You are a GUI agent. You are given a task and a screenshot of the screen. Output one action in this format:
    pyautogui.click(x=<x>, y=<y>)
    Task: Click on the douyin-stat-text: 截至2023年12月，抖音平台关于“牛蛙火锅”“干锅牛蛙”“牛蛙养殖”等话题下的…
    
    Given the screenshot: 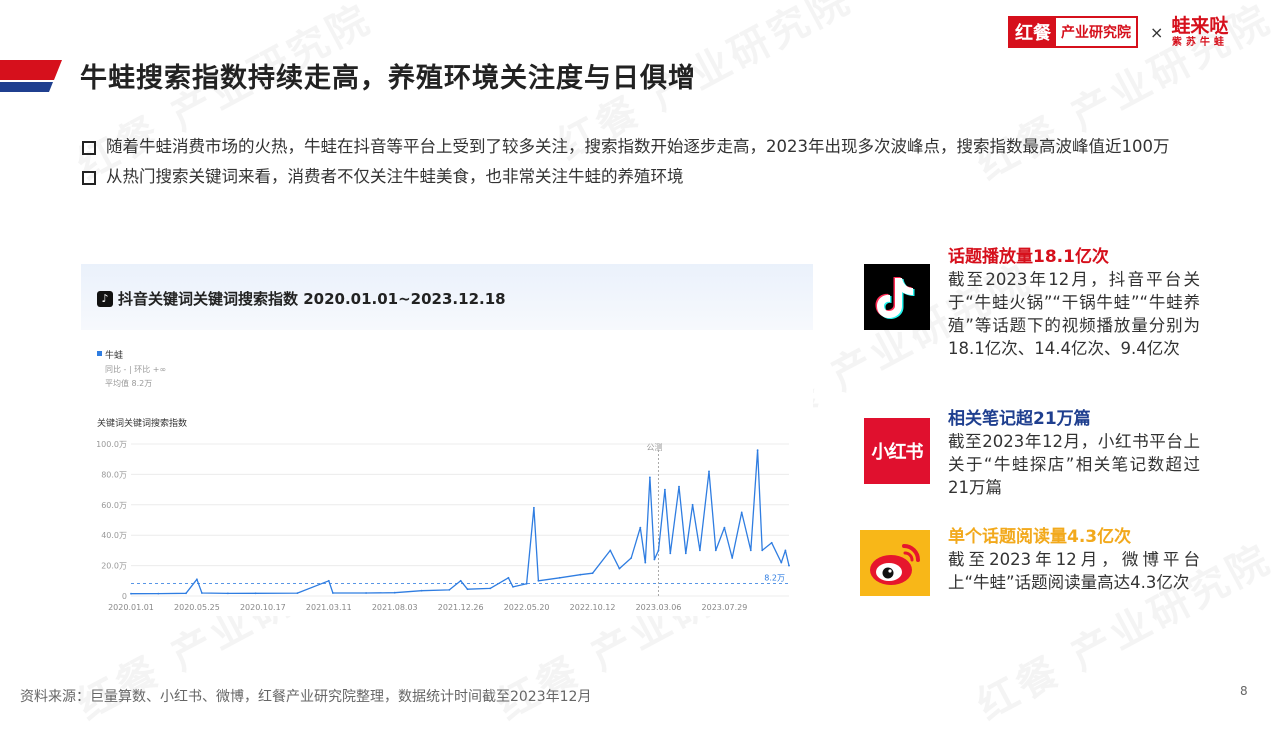 What is the action you would take?
    pyautogui.click(x=1074, y=314)
    